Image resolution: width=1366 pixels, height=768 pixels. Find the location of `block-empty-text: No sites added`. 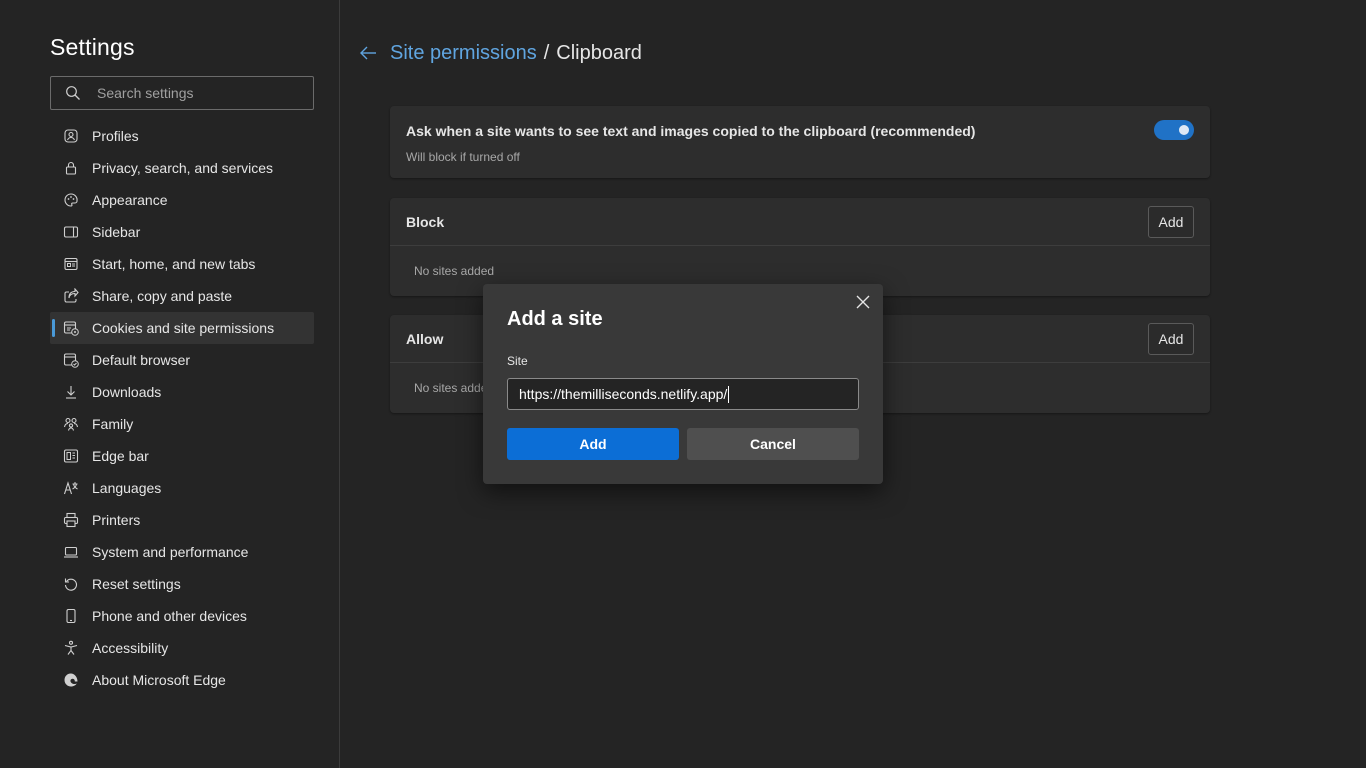

block-empty-text: No sites added is located at coordinates (454, 271).